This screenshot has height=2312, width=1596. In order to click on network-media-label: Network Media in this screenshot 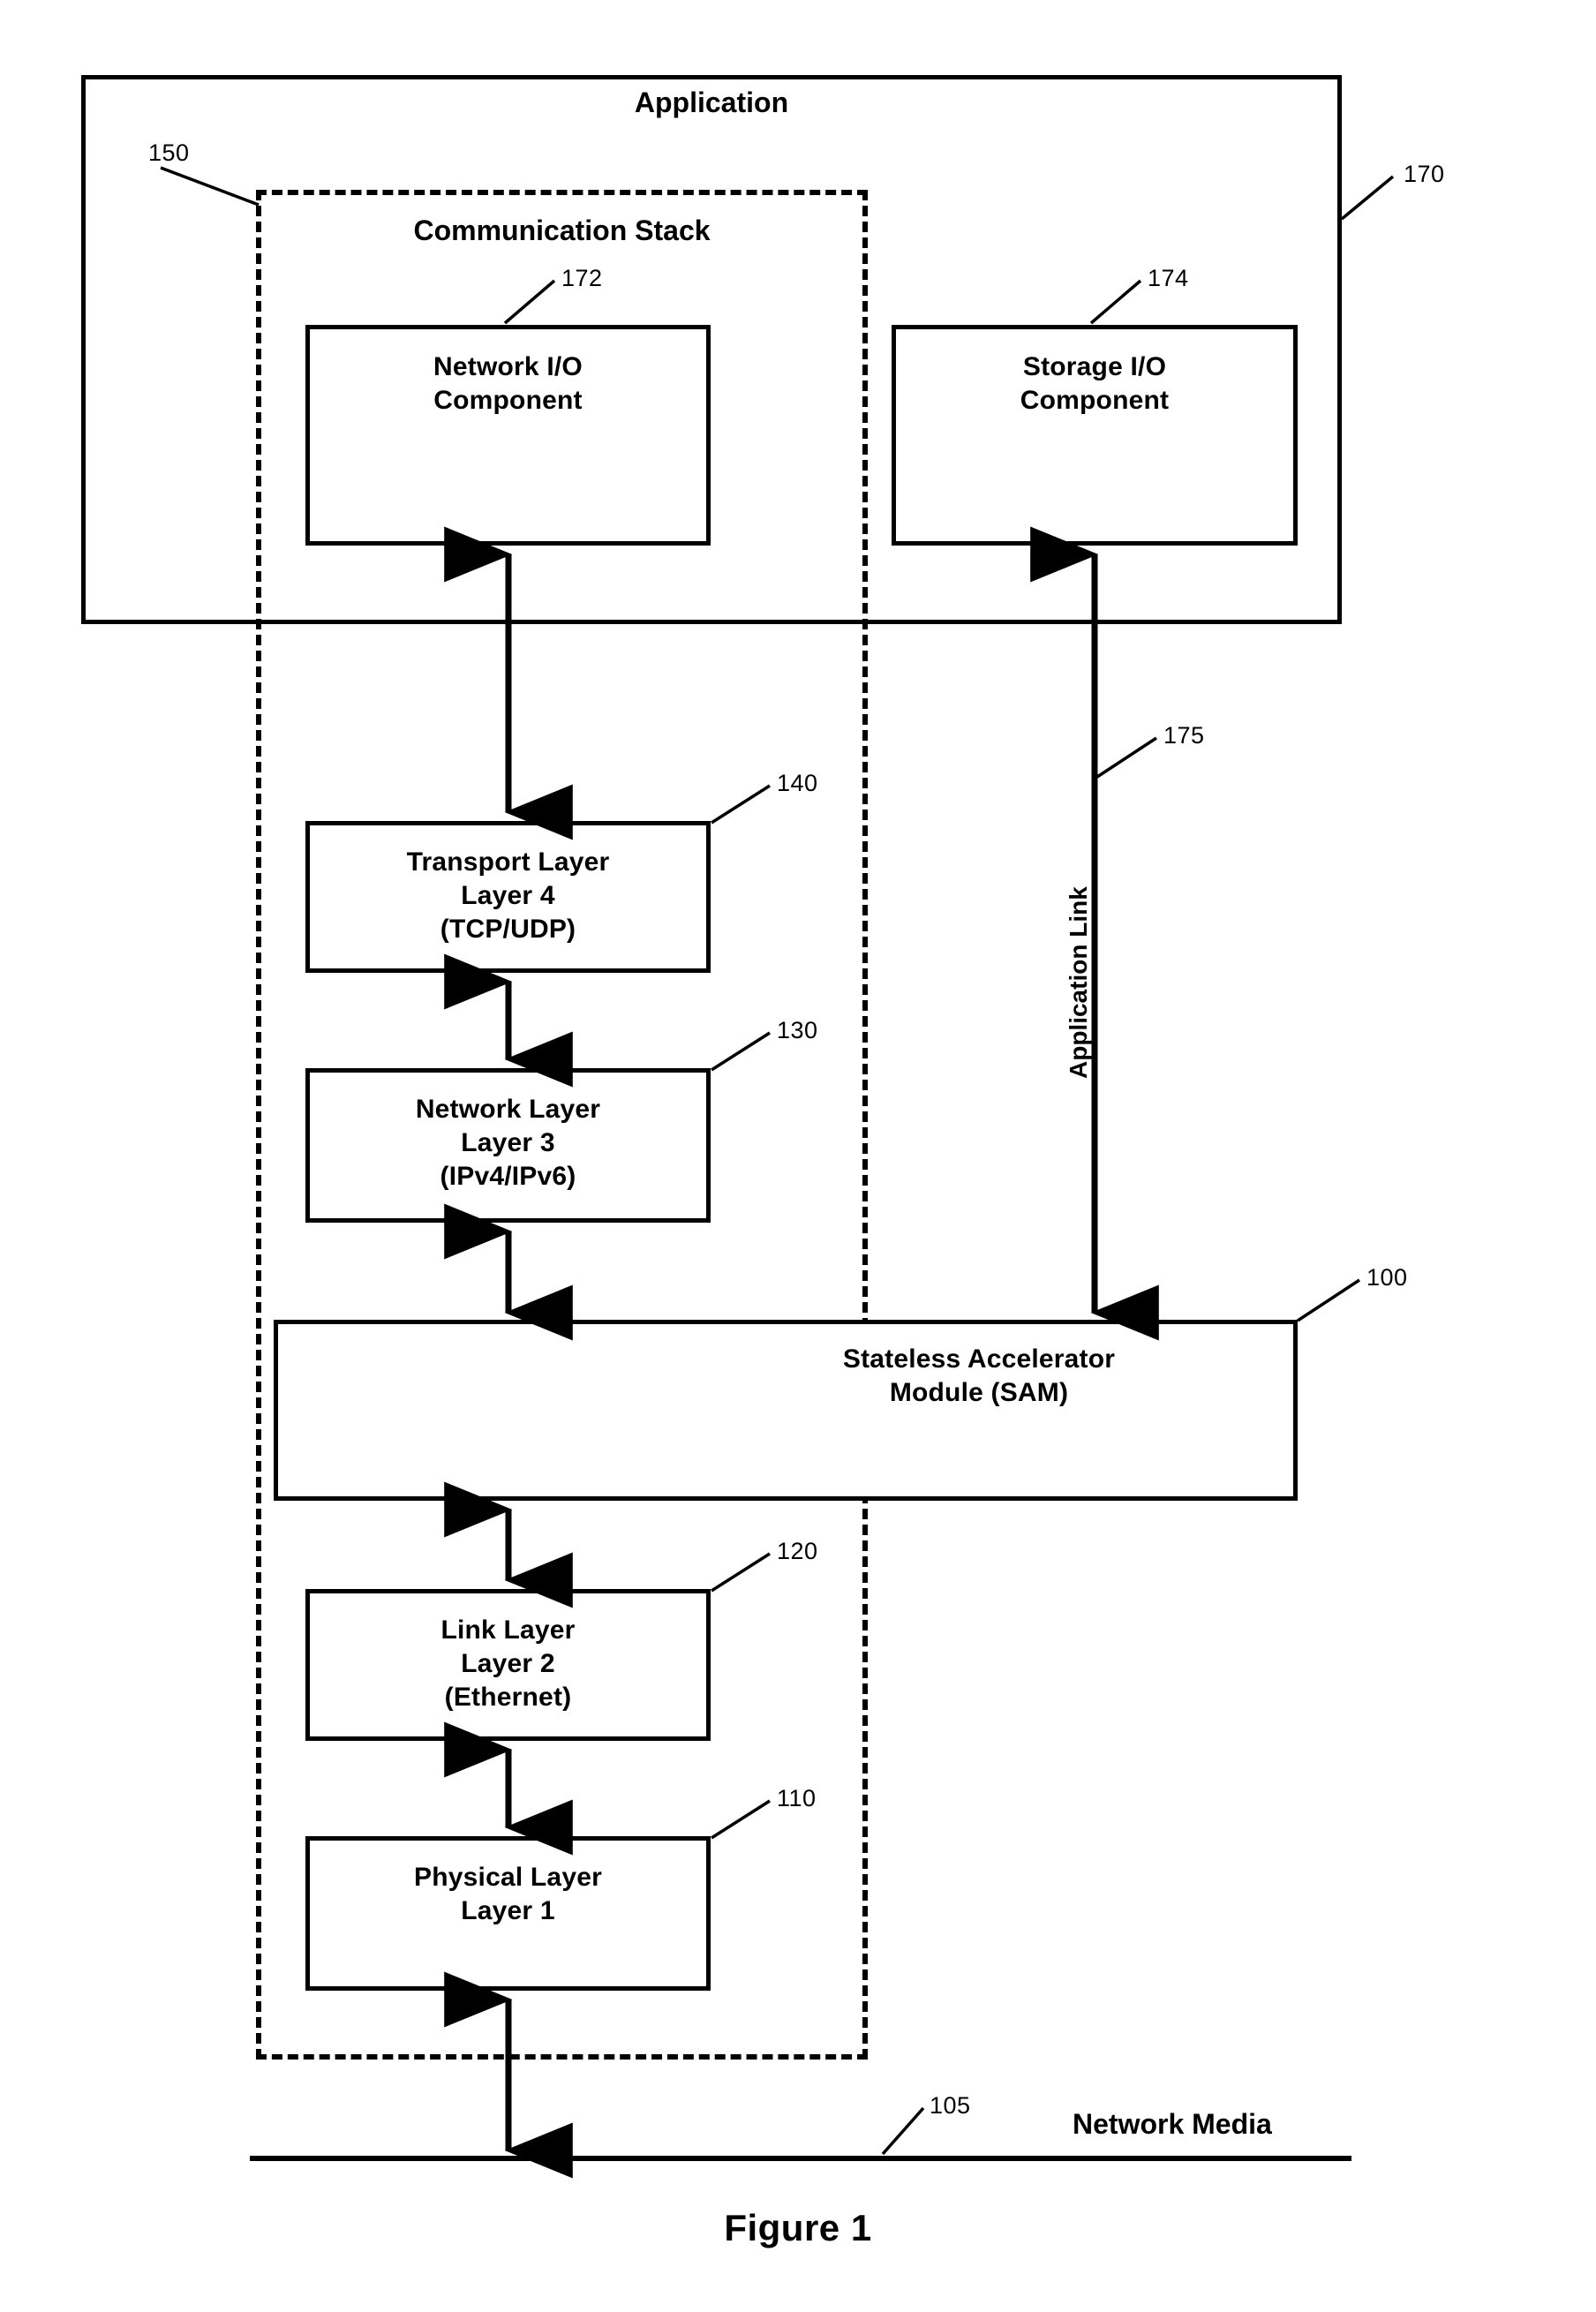, I will do `click(1172, 2124)`.